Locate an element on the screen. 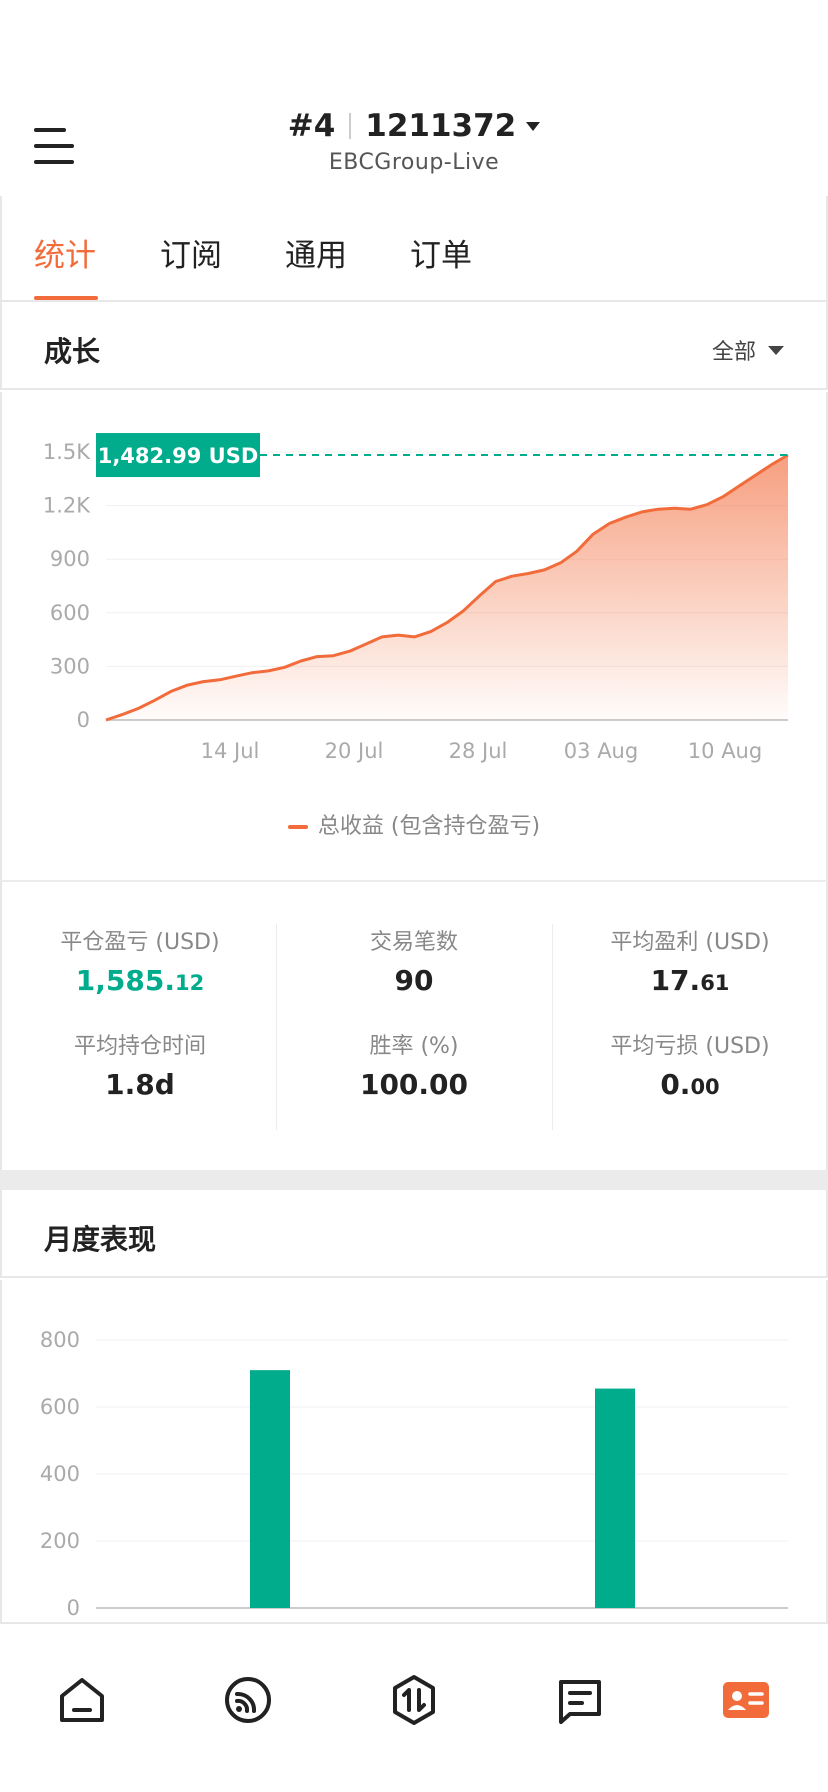 The width and height of the screenshot is (828, 1792). current-value-label: 1,482.99 USD is located at coordinates (178, 456).